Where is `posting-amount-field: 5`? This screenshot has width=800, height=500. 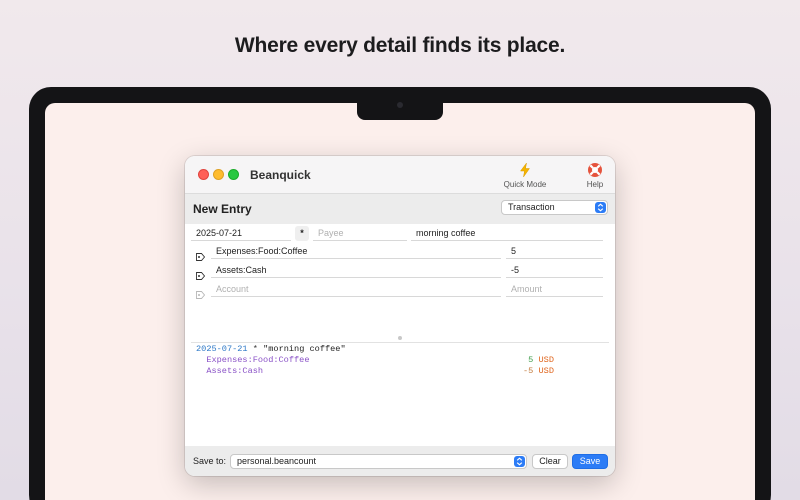 posting-amount-field: 5 is located at coordinates (554, 251).